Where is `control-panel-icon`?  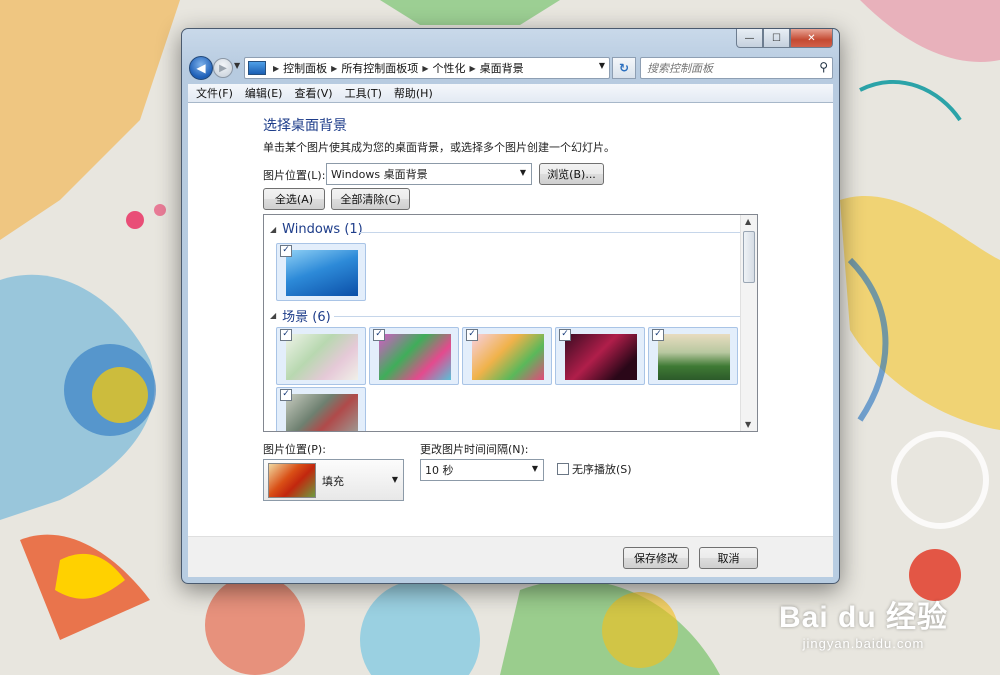 control-panel-icon is located at coordinates (257, 68).